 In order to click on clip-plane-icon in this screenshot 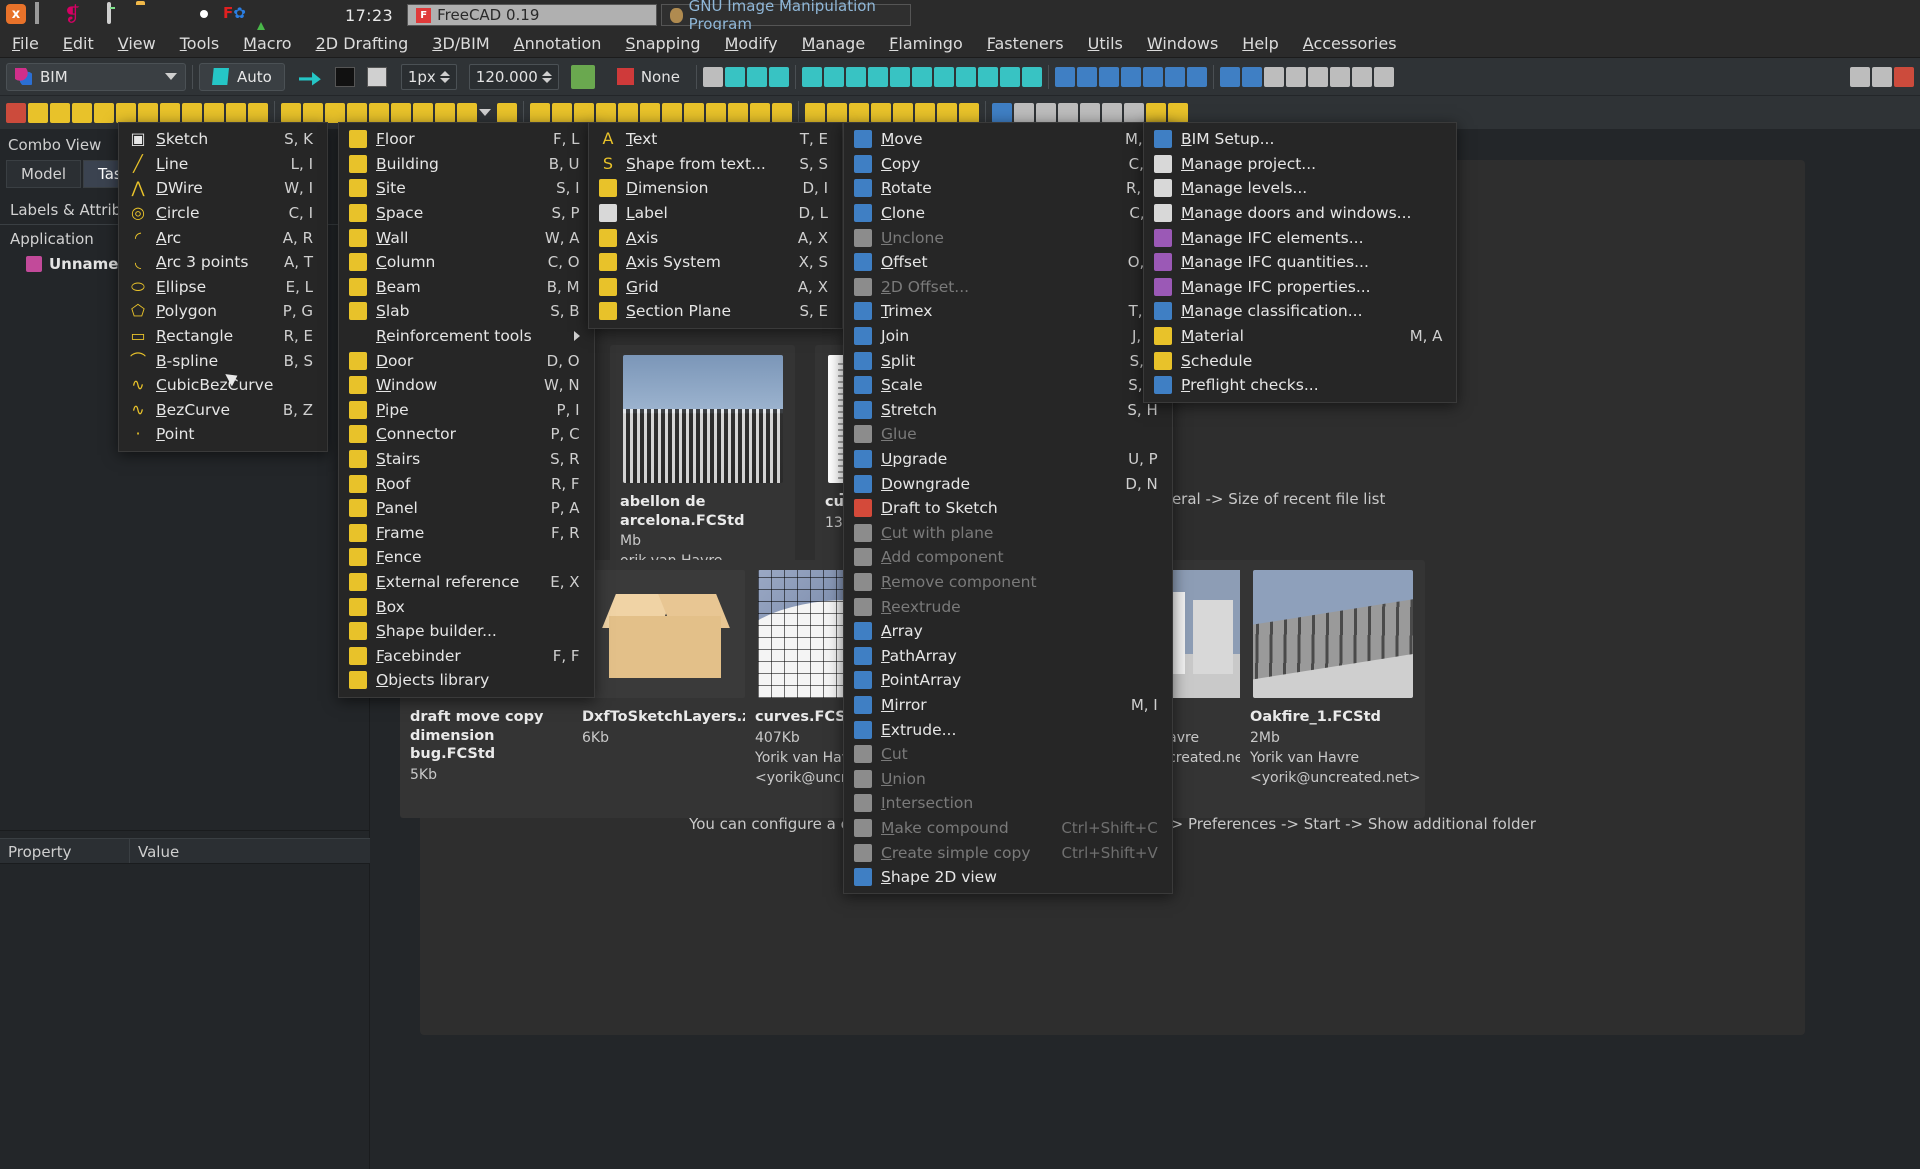, I will do `click(1273, 76)`.